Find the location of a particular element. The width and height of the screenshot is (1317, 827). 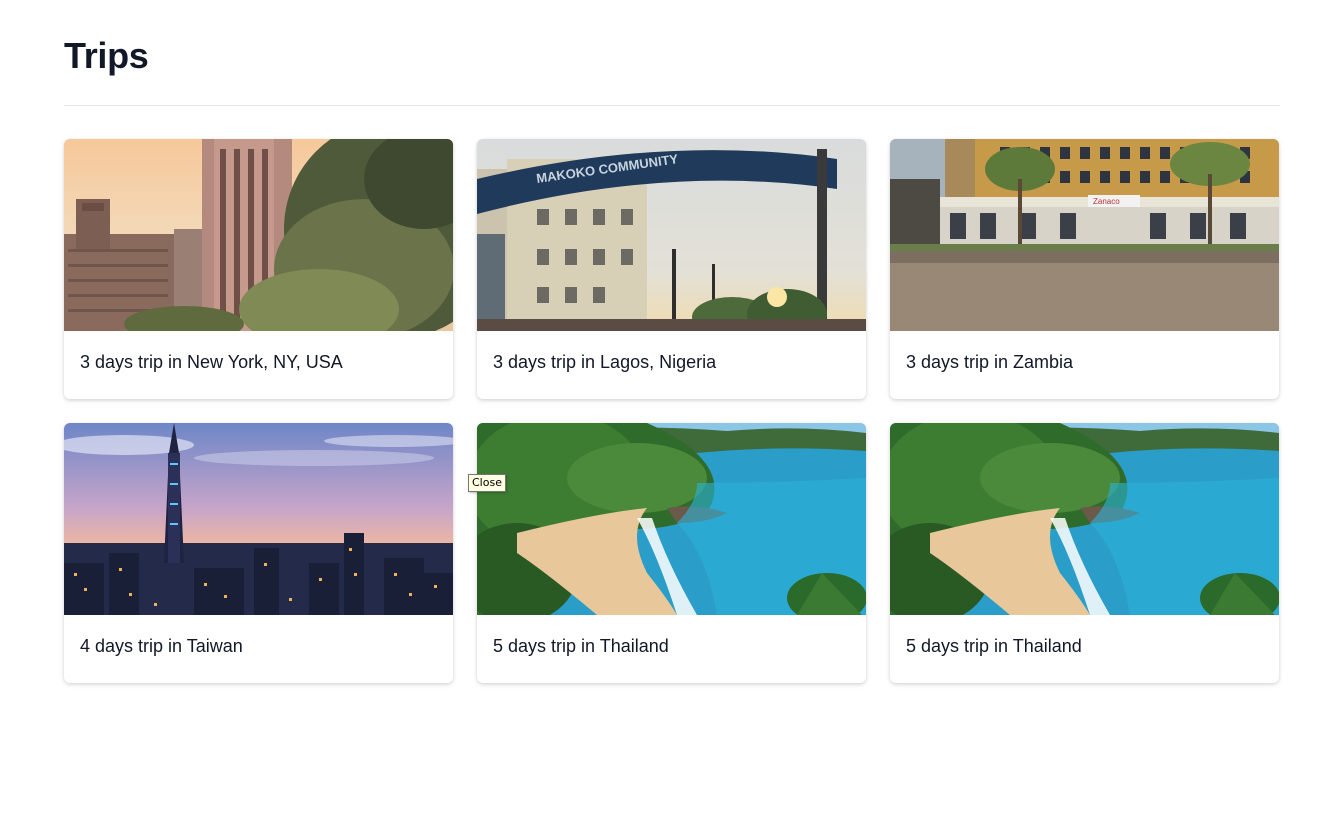

trip-card-thailand-2: 5 days trip in Thailand is located at coordinates (1084, 553).